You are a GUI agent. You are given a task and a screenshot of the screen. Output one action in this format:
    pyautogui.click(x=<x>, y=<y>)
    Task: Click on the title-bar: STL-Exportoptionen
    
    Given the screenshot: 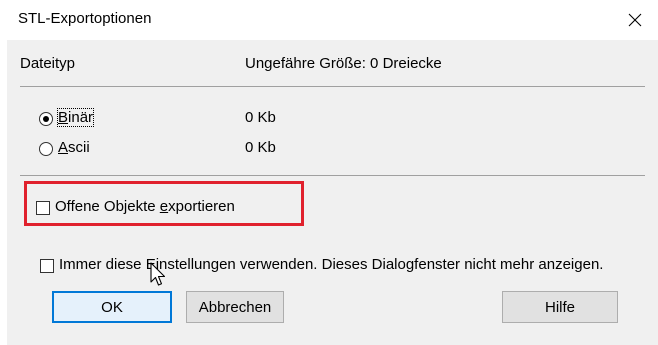 What is the action you would take?
    pyautogui.click(x=329, y=20)
    